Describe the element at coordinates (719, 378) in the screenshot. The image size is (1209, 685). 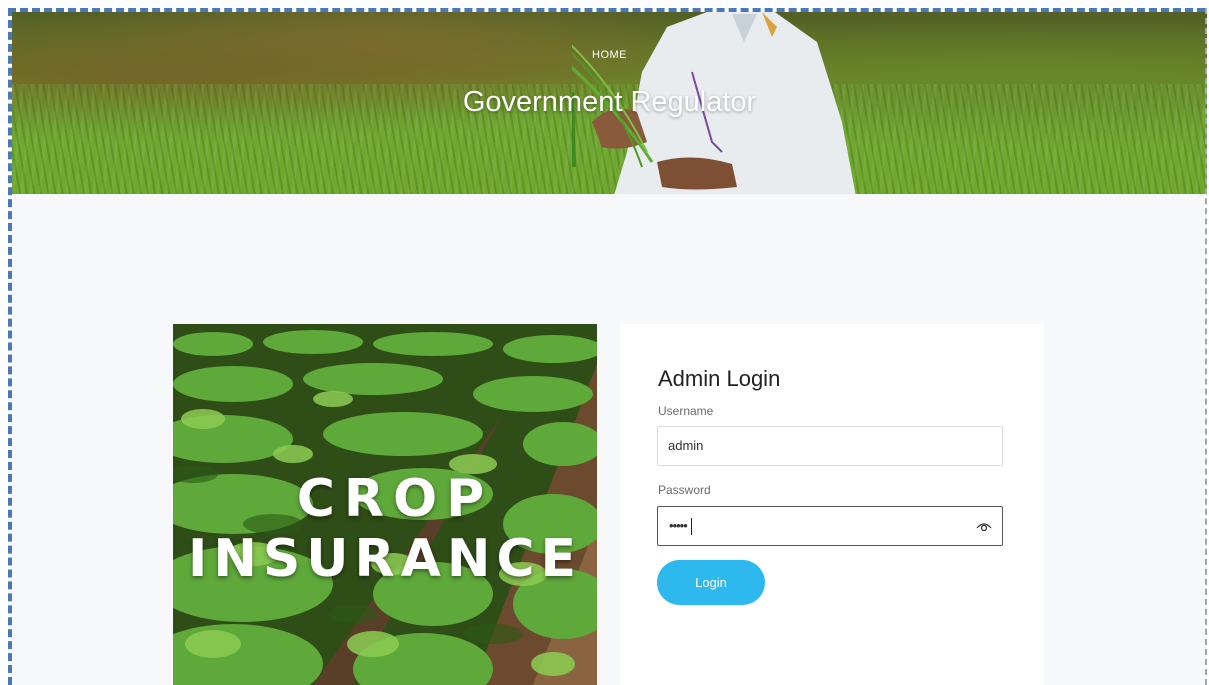
I see `login-title: Admin Login` at that location.